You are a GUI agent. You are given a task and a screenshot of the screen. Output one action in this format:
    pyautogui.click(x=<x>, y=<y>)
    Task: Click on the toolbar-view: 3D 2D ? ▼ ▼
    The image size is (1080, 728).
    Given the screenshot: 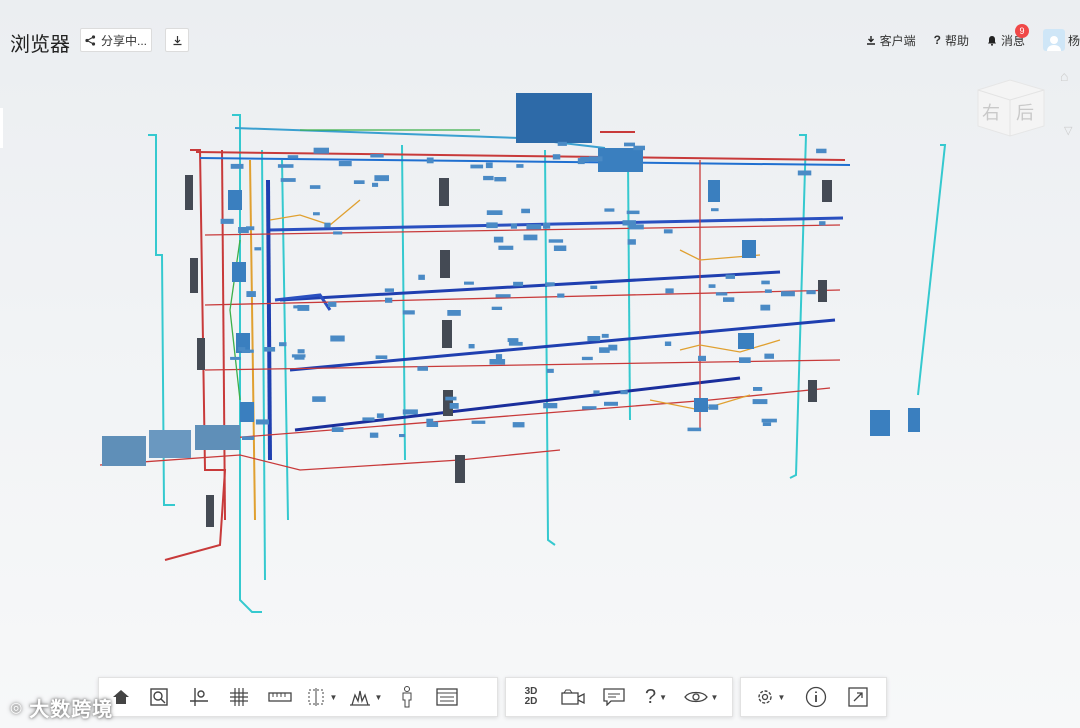 What is the action you would take?
    pyautogui.click(x=619, y=697)
    